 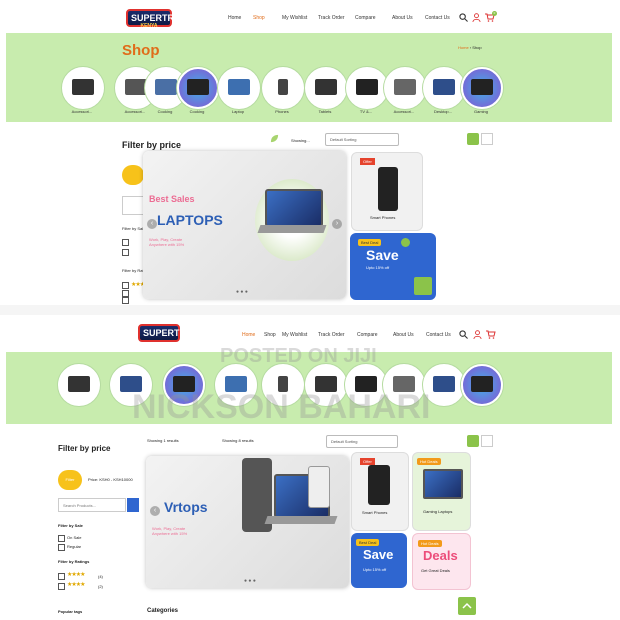 What do you see at coordinates (294, 208) in the screenshot?
I see `laptop-illustration` at bounding box center [294, 208].